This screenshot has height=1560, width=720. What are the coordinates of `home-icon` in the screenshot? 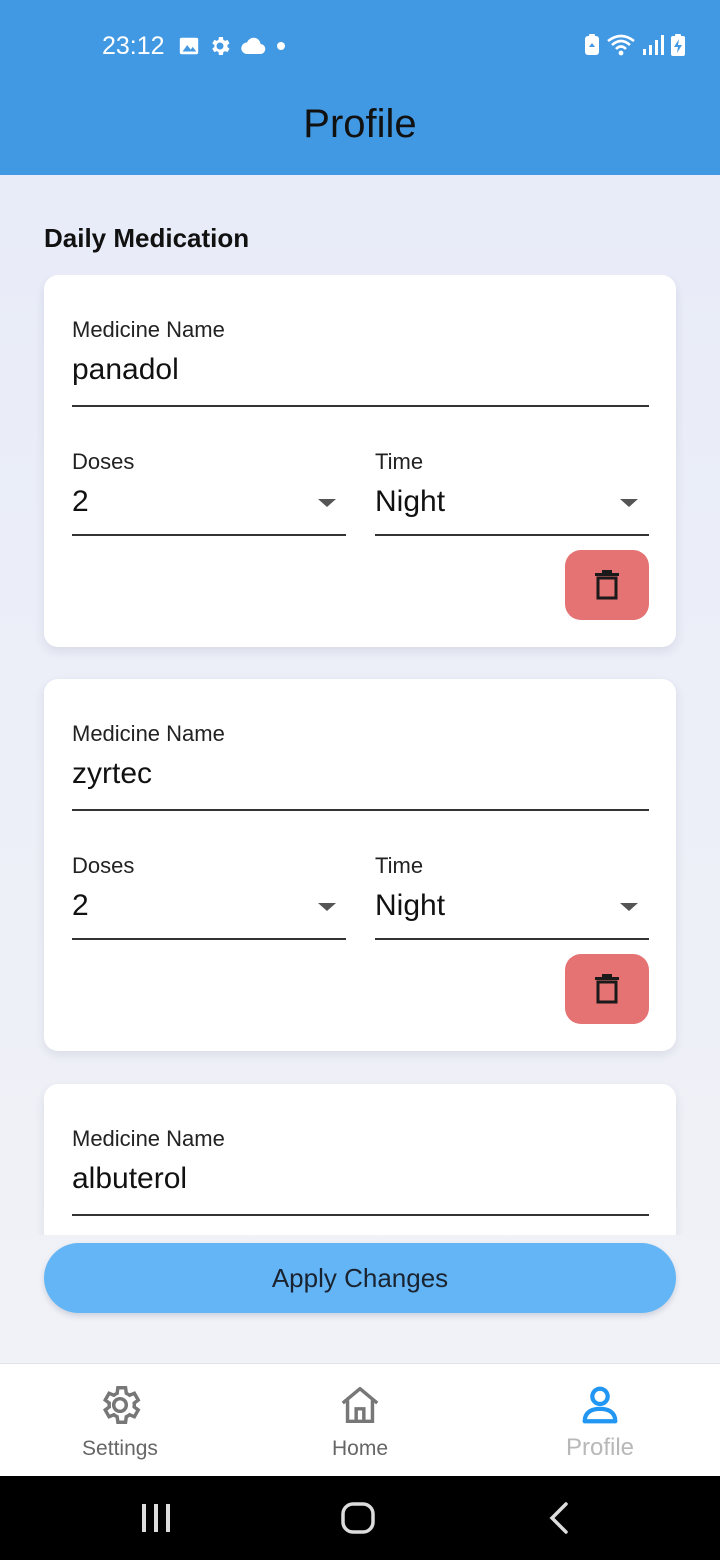 It's located at (360, 1405).